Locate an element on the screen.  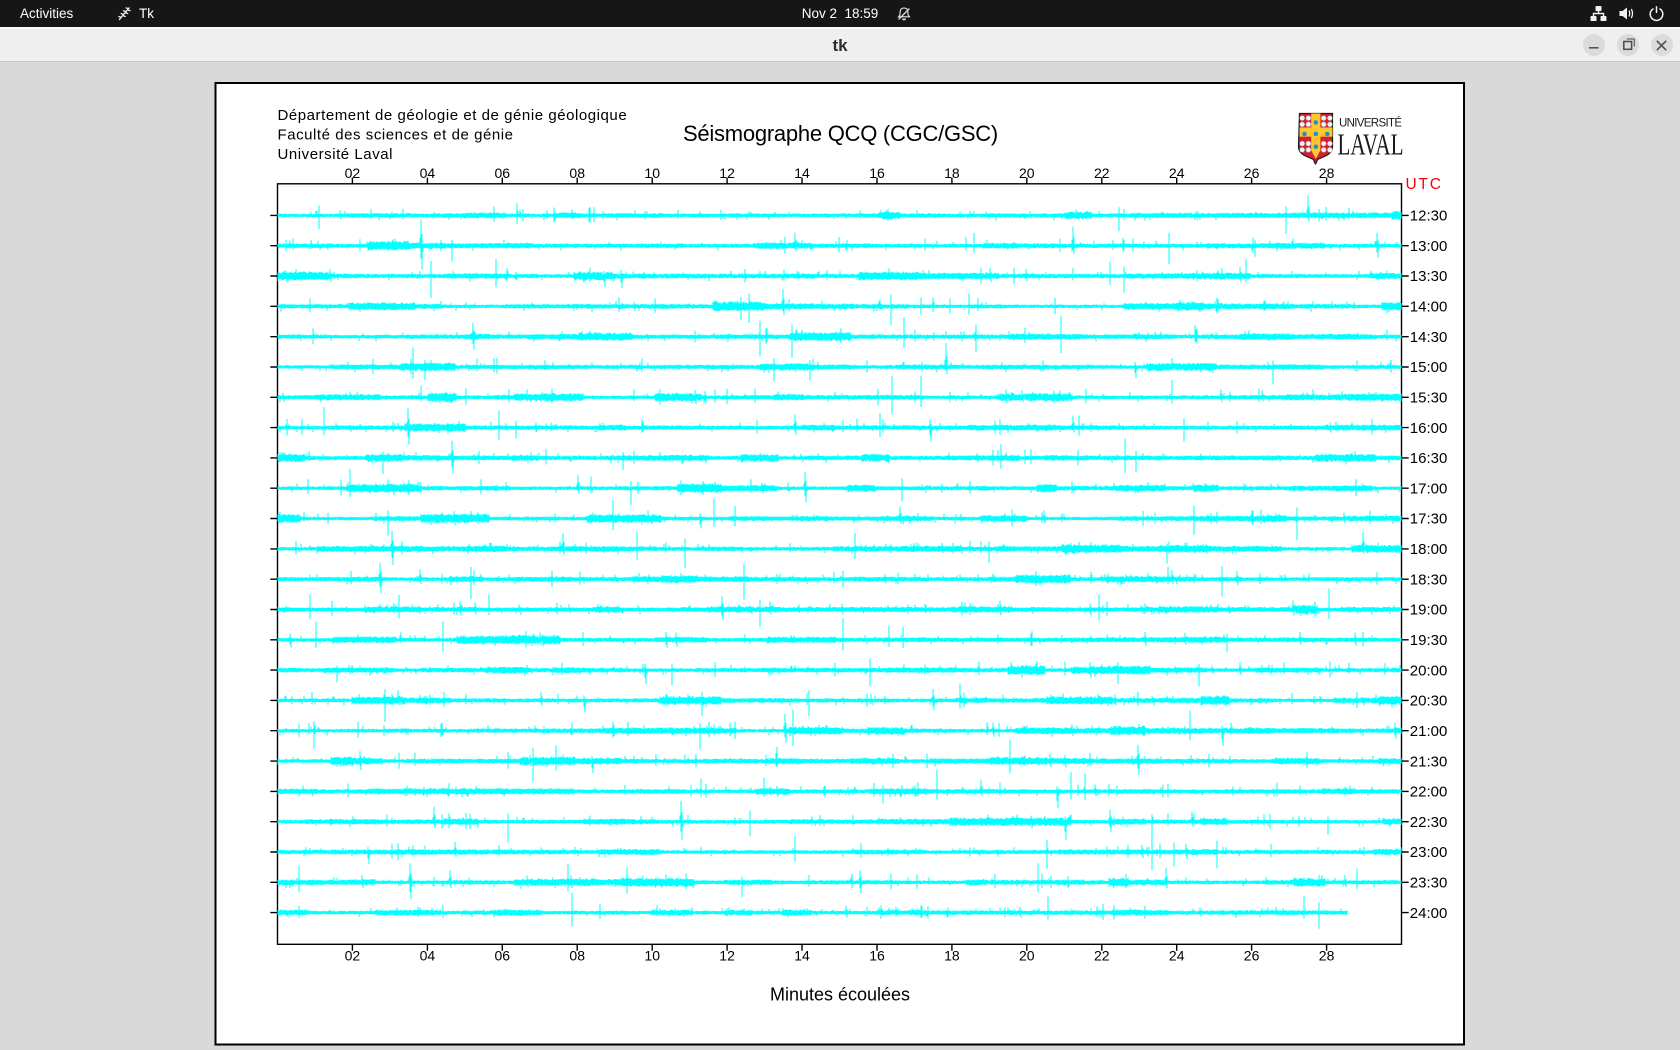
svg-text: 13:00 is located at coordinates (1429, 246).